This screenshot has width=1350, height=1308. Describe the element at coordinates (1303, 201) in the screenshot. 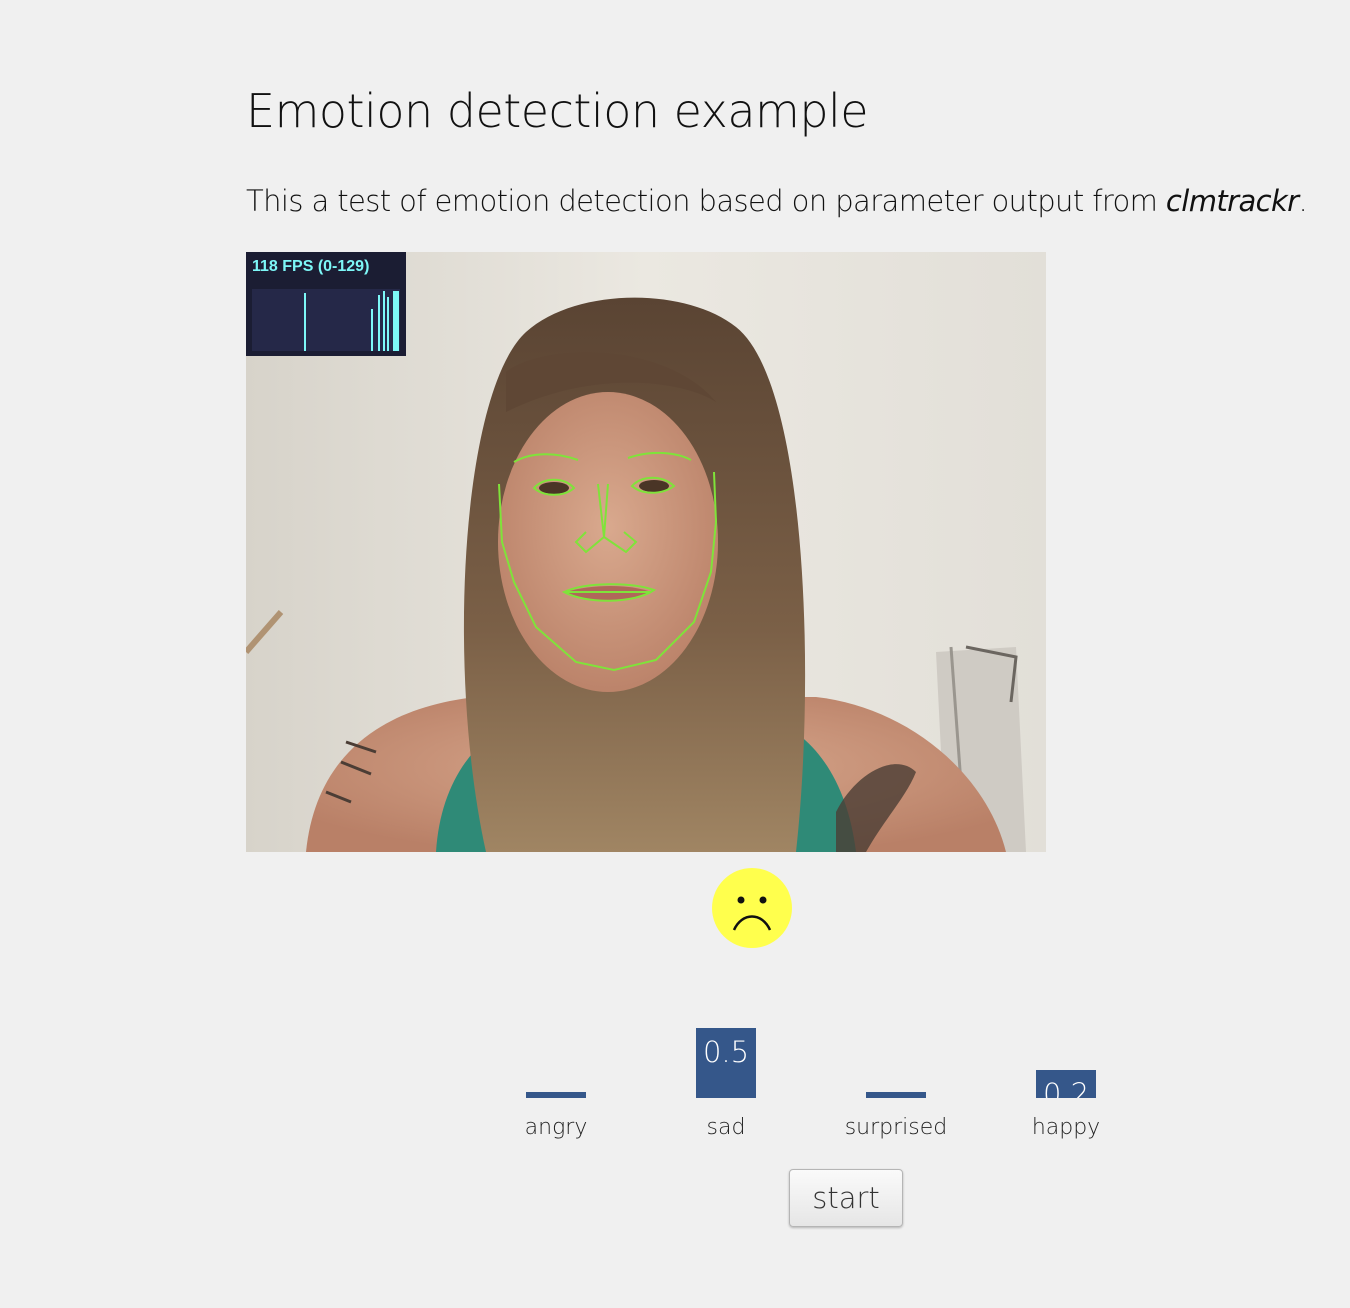

I see `intro-suffix: .` at that location.